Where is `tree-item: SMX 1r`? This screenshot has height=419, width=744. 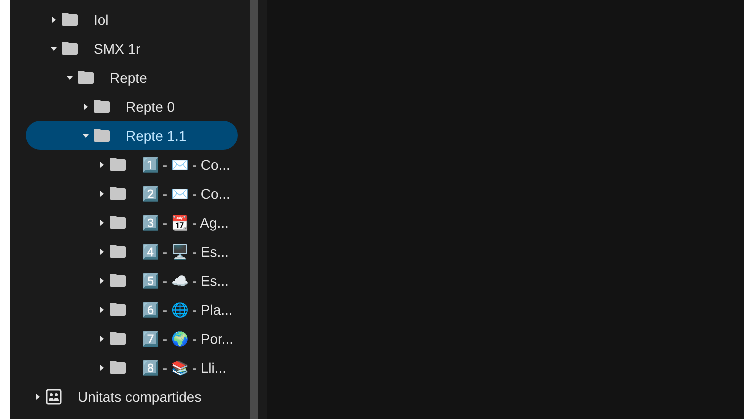 tree-item: SMX 1r is located at coordinates (132, 48).